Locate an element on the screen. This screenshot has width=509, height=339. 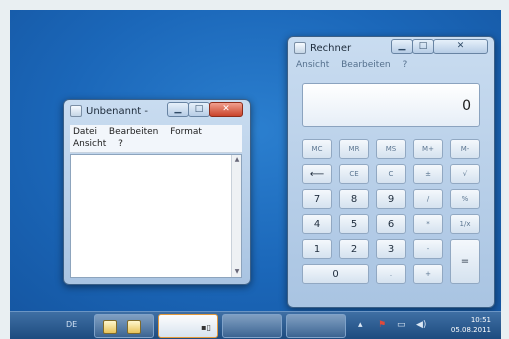
network-icon: ▭ is located at coordinates (401, 325).